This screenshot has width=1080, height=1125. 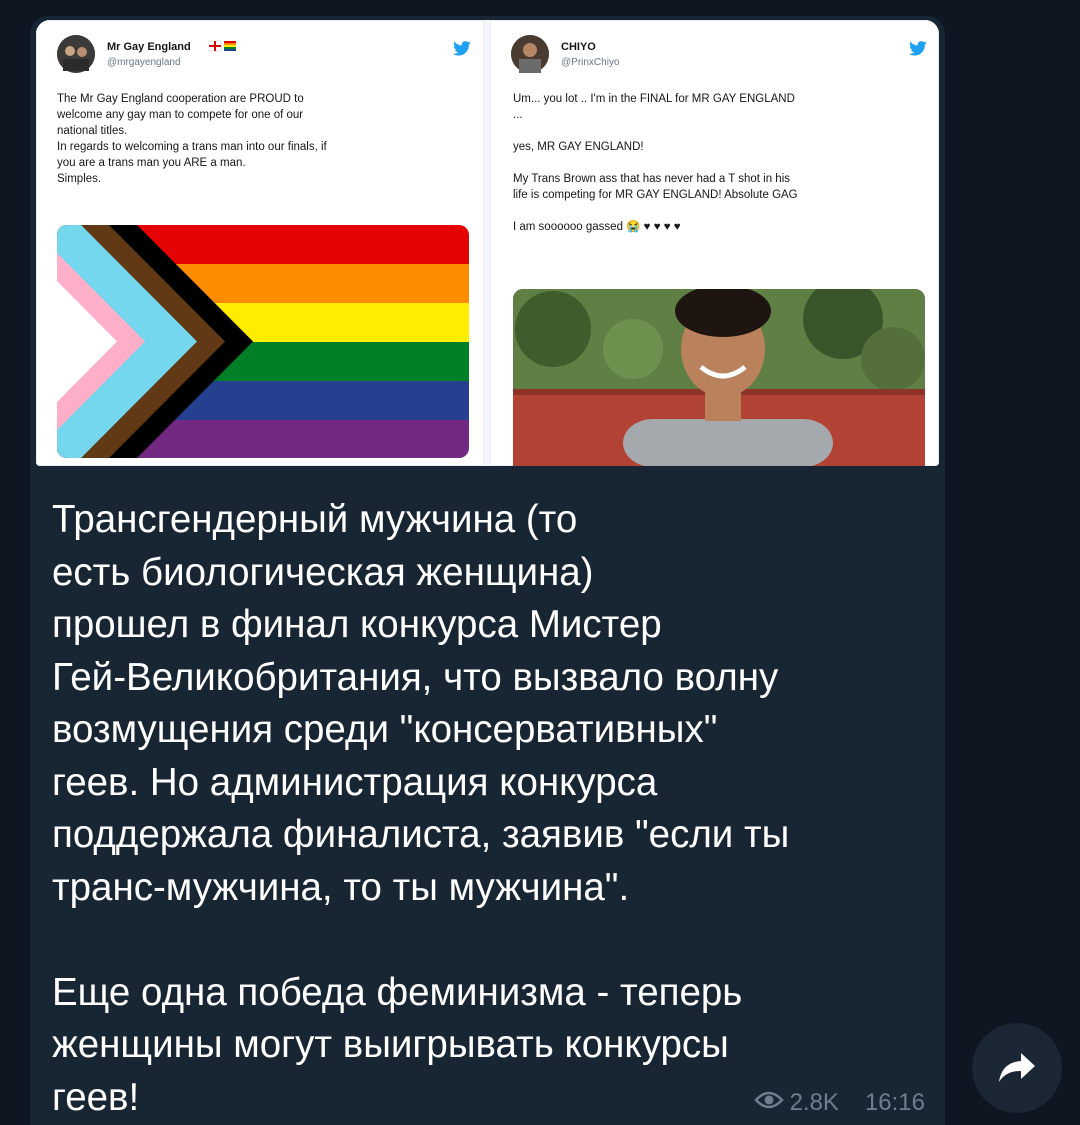 I want to click on selfie-photo-image, so click(x=719, y=377).